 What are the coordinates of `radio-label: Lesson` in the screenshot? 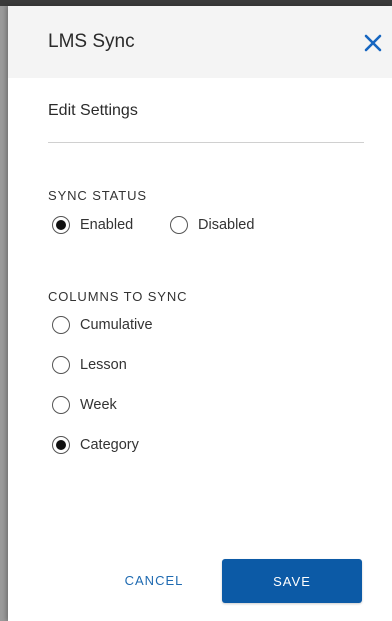 It's located at (103, 365).